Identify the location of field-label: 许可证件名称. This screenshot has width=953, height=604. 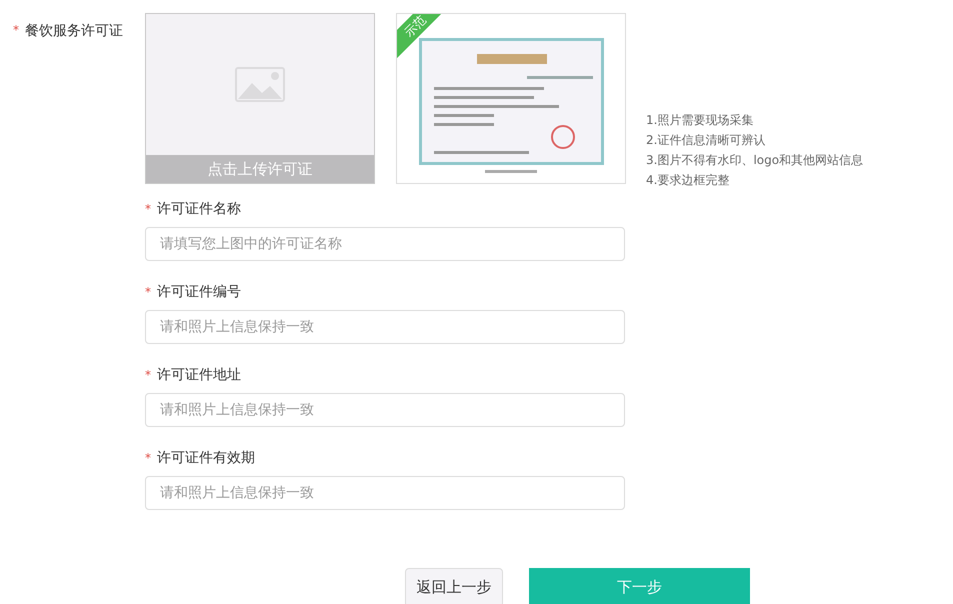
(199, 209).